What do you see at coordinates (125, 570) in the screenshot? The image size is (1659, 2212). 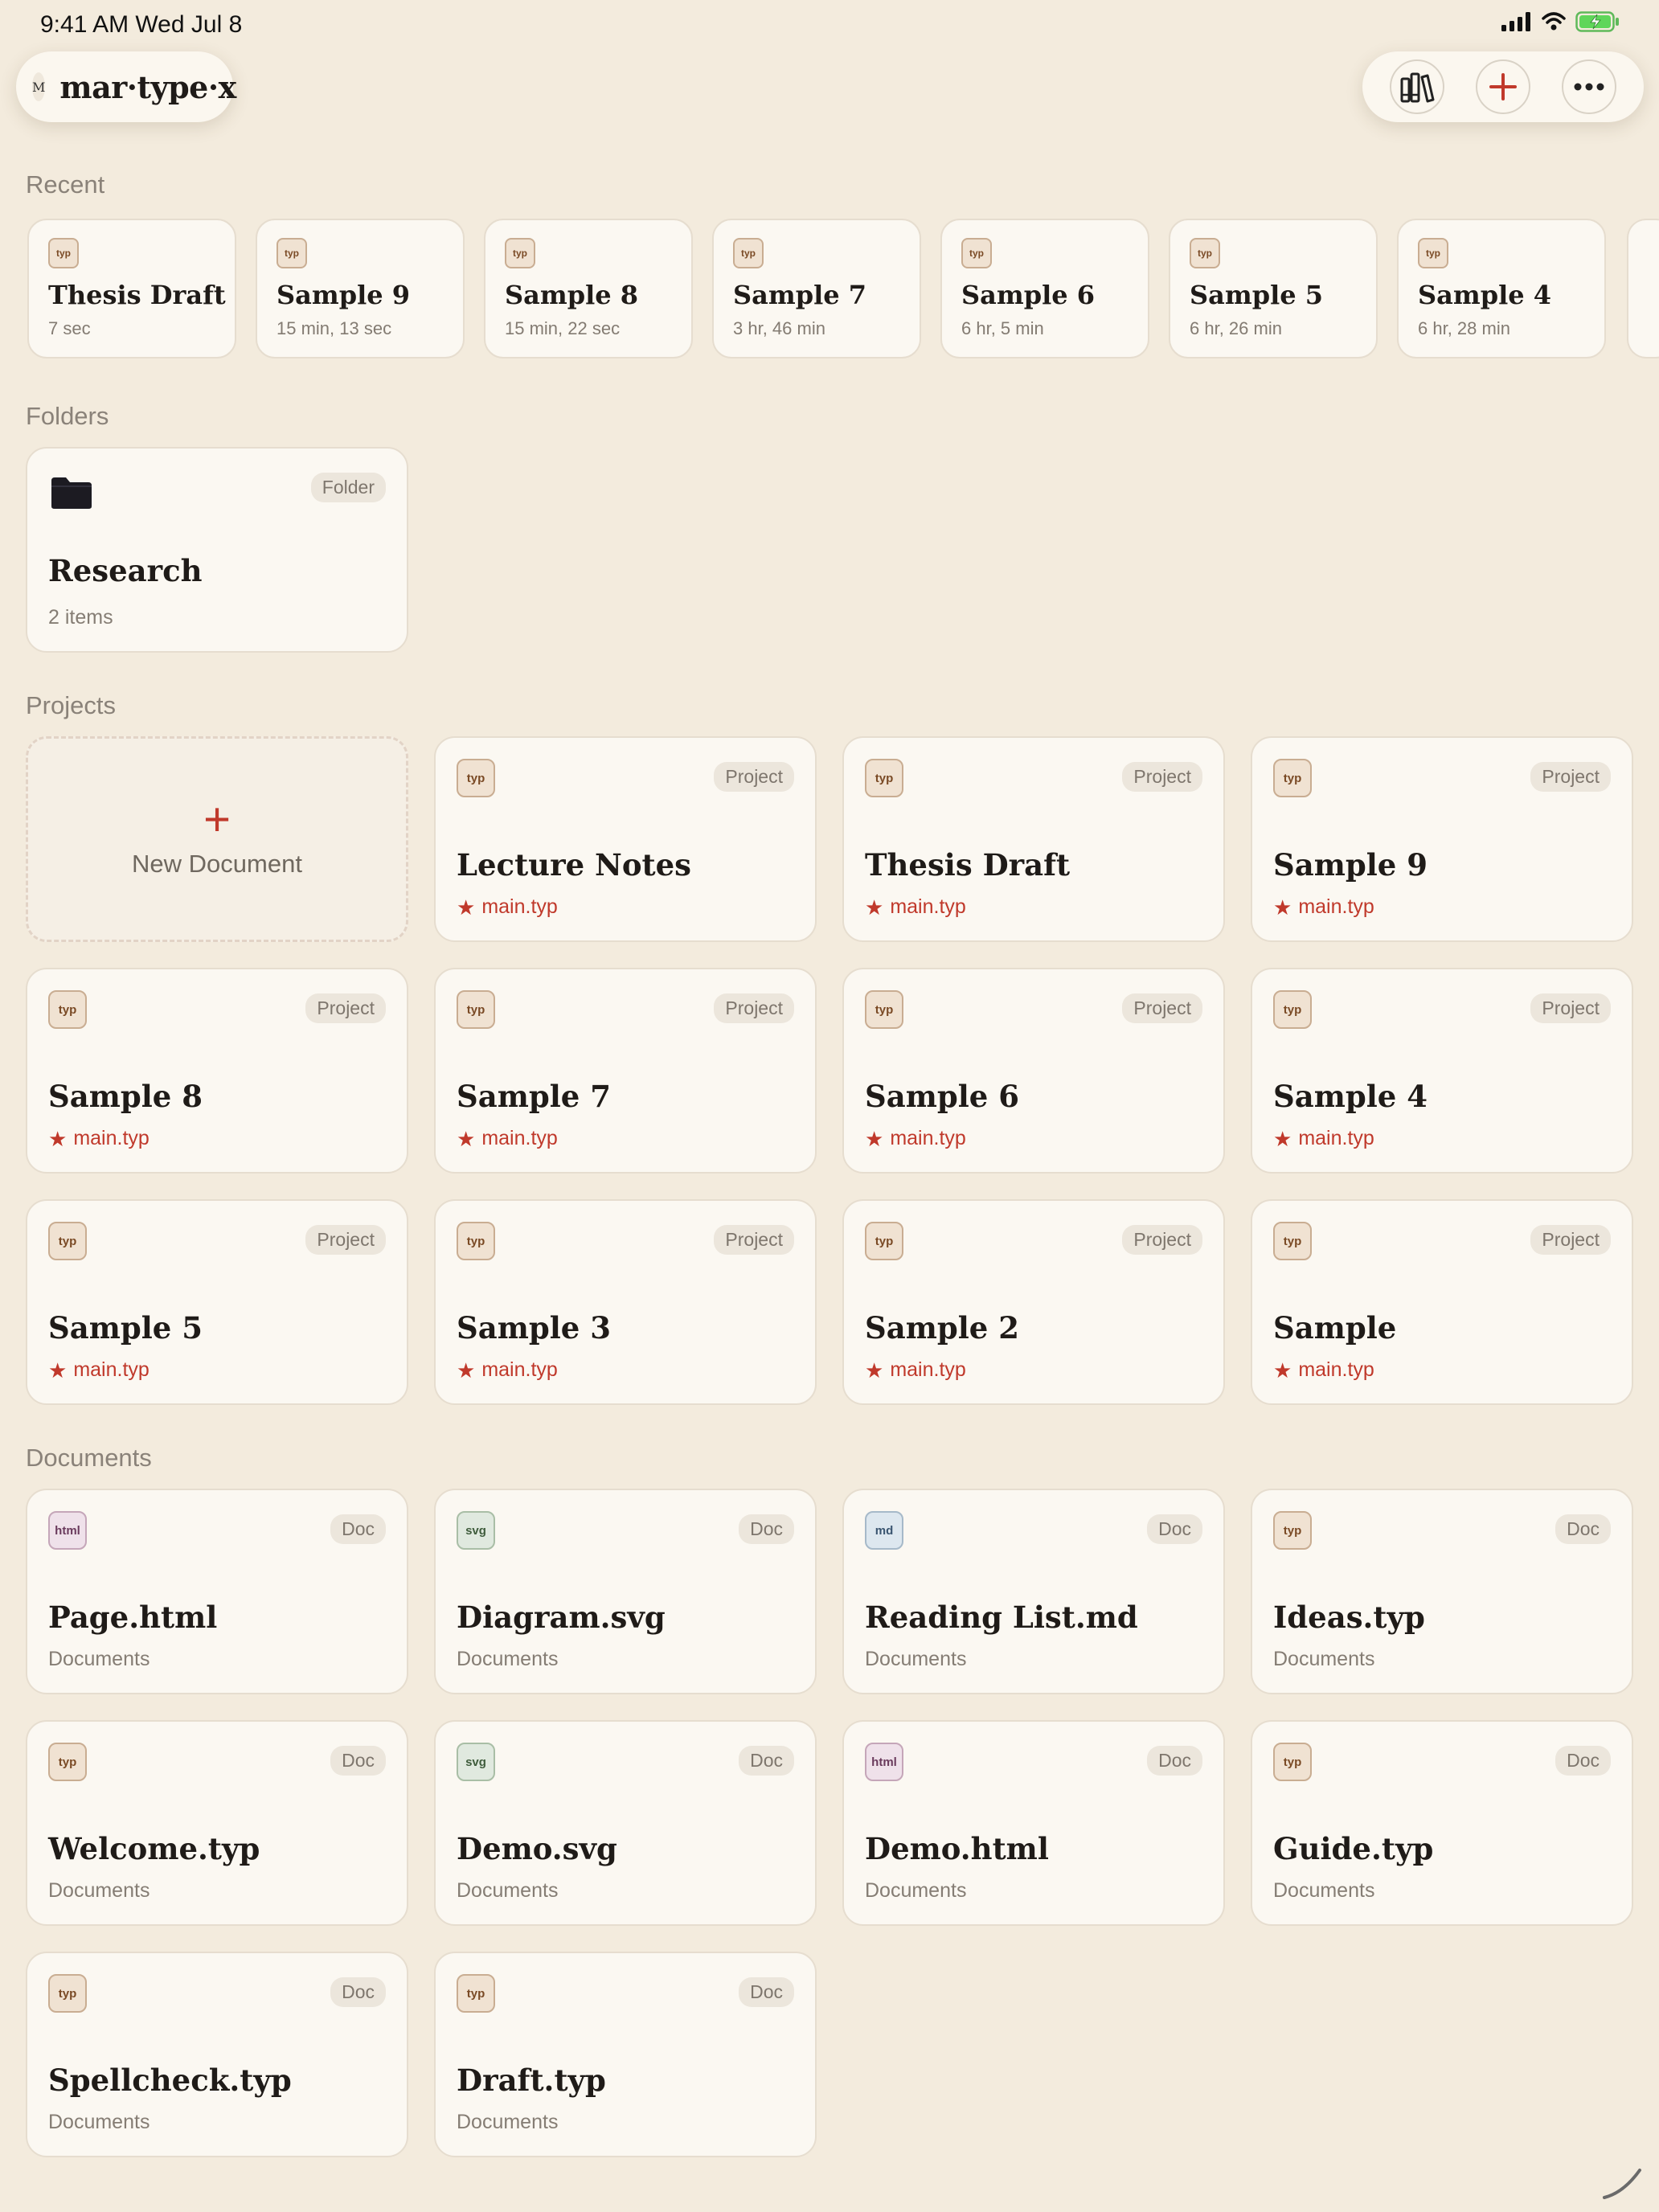 I see `folder-title: Research` at bounding box center [125, 570].